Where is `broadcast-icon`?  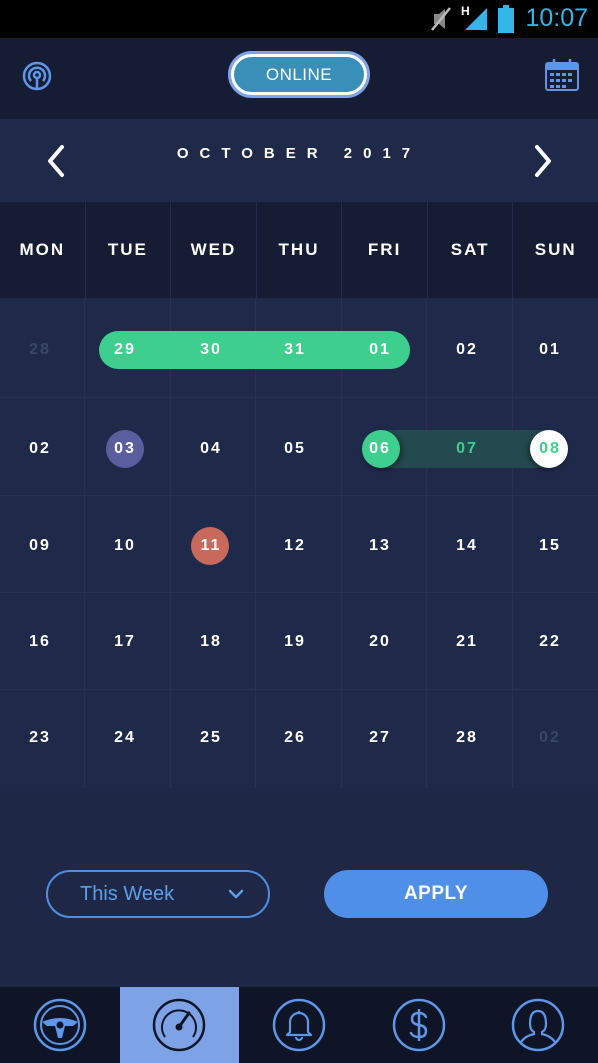
broadcast-icon is located at coordinates (37, 77).